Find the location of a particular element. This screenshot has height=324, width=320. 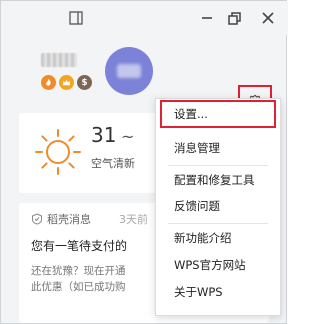

avatar-blurred-content is located at coordinates (129, 71).